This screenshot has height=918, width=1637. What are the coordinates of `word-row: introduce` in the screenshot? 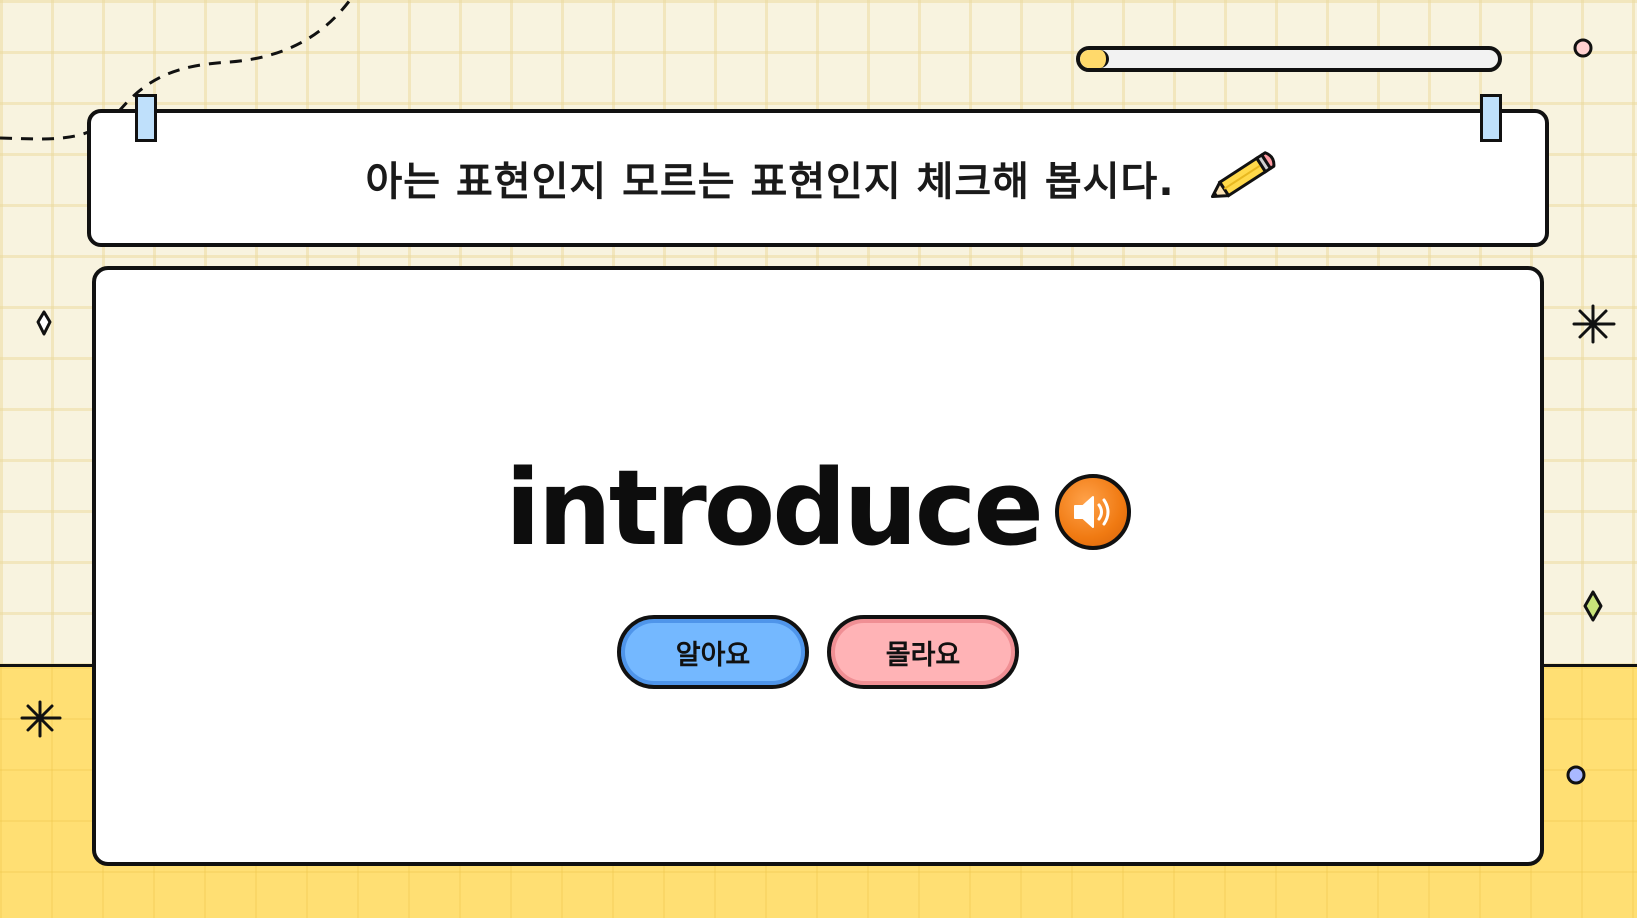 It's located at (818, 508).